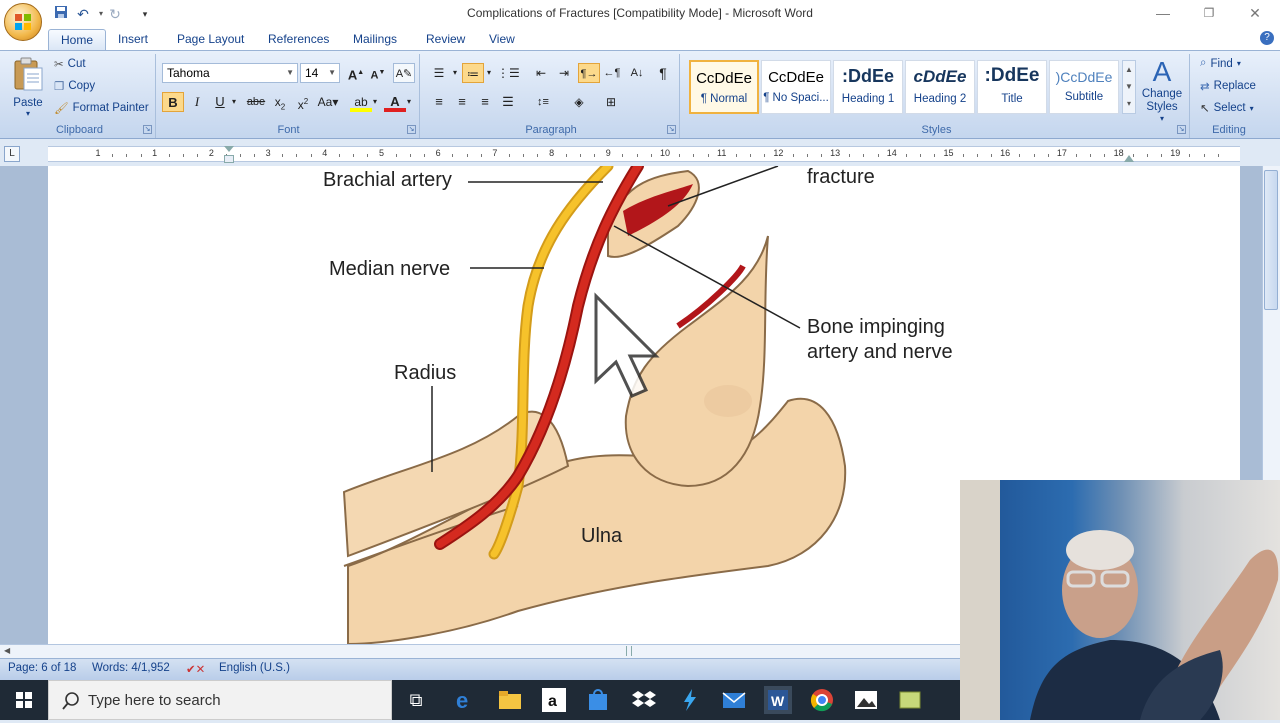 This screenshot has width=1280, height=723. Describe the element at coordinates (910, 700) in the screenshot. I see `notes-icon` at that location.